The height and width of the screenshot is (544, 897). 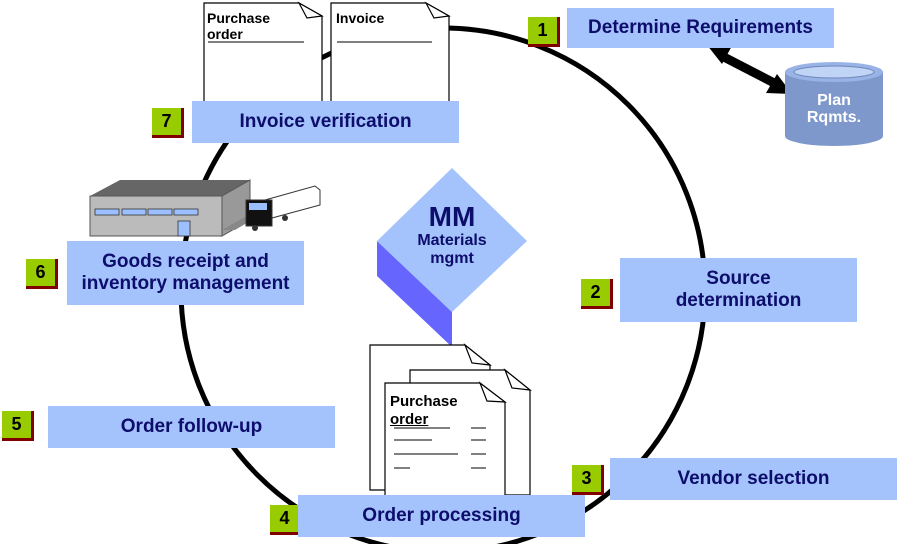 What do you see at coordinates (753, 479) in the screenshot?
I see `step-3-vendor-selection: Vendor selection` at bounding box center [753, 479].